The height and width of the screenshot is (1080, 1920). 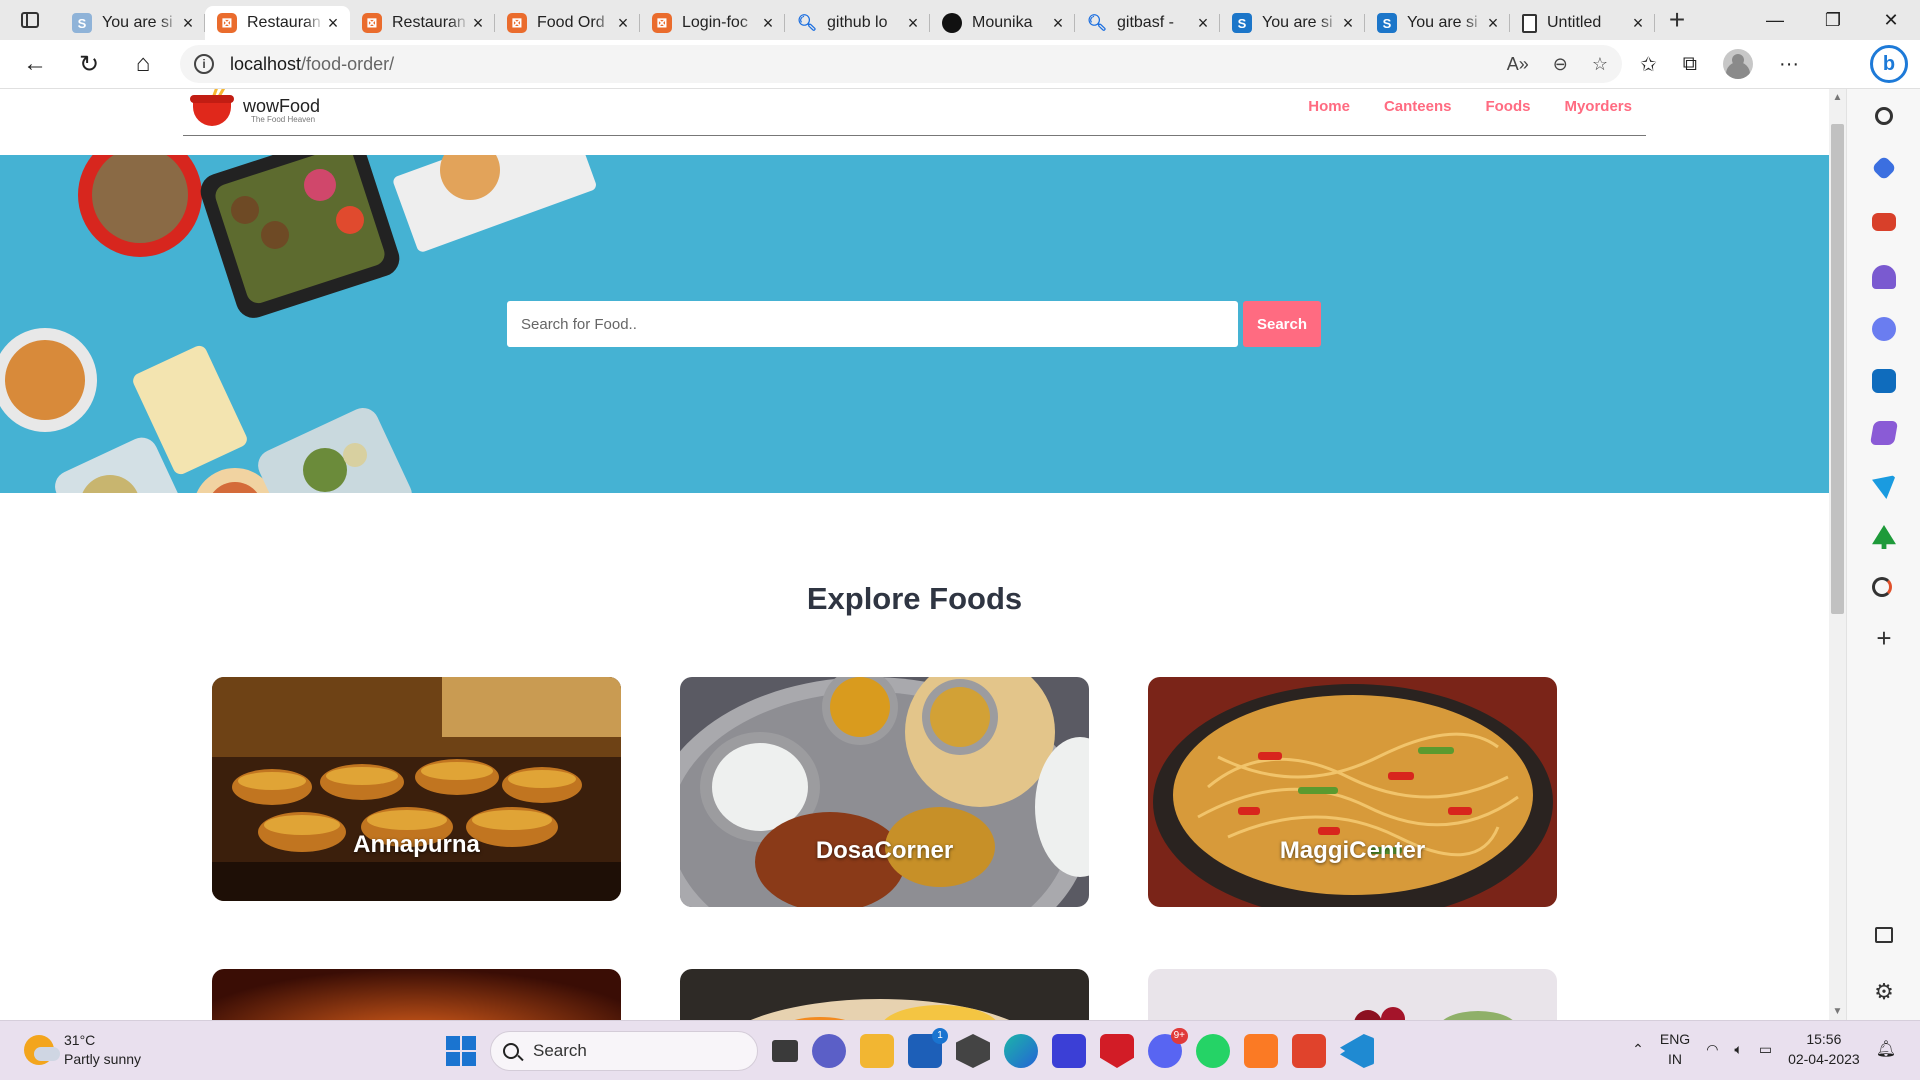 What do you see at coordinates (1837, 369) in the screenshot?
I see `scrollbar-thumb` at bounding box center [1837, 369].